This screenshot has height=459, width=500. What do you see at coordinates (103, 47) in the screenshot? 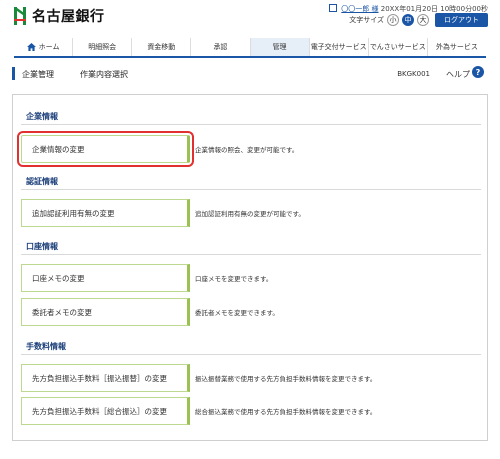
I see `nav-account-inquiry: 明細照会` at bounding box center [103, 47].